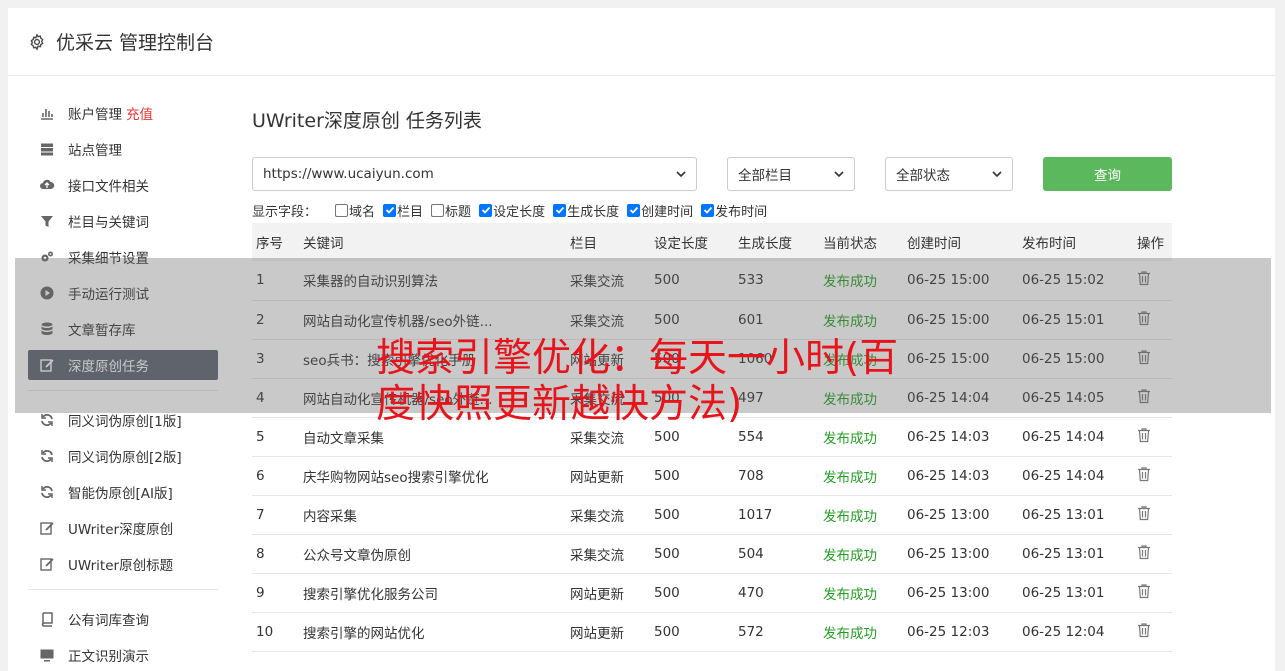 The width and height of the screenshot is (1285, 671). What do you see at coordinates (47, 655) in the screenshot?
I see `monitor-icon` at bounding box center [47, 655].